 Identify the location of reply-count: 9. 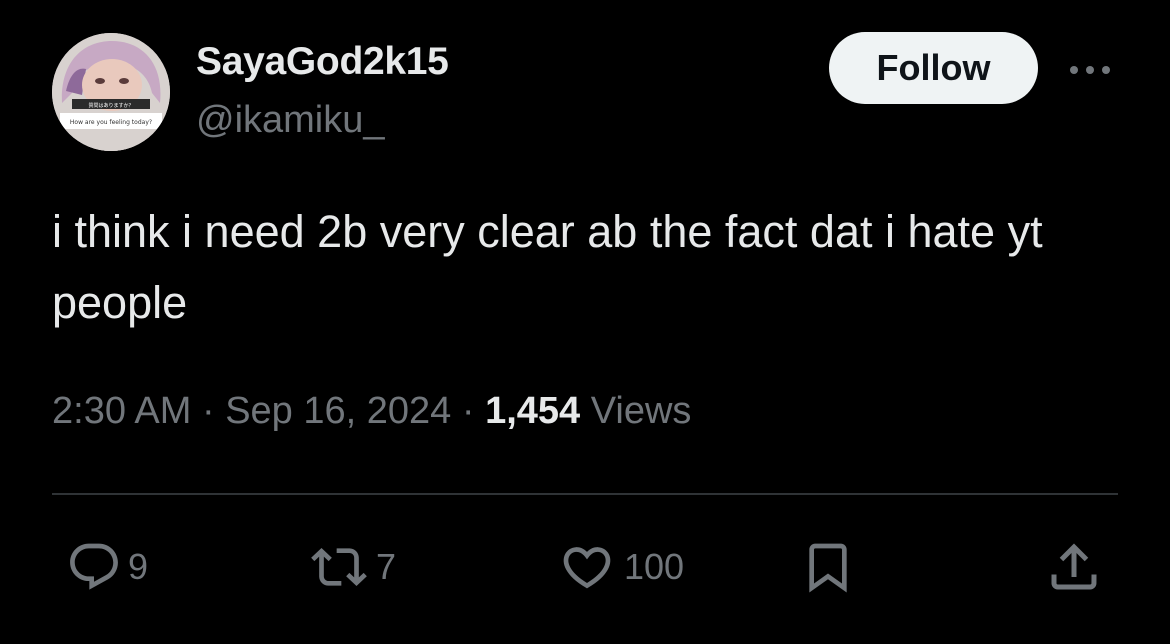
(138, 566).